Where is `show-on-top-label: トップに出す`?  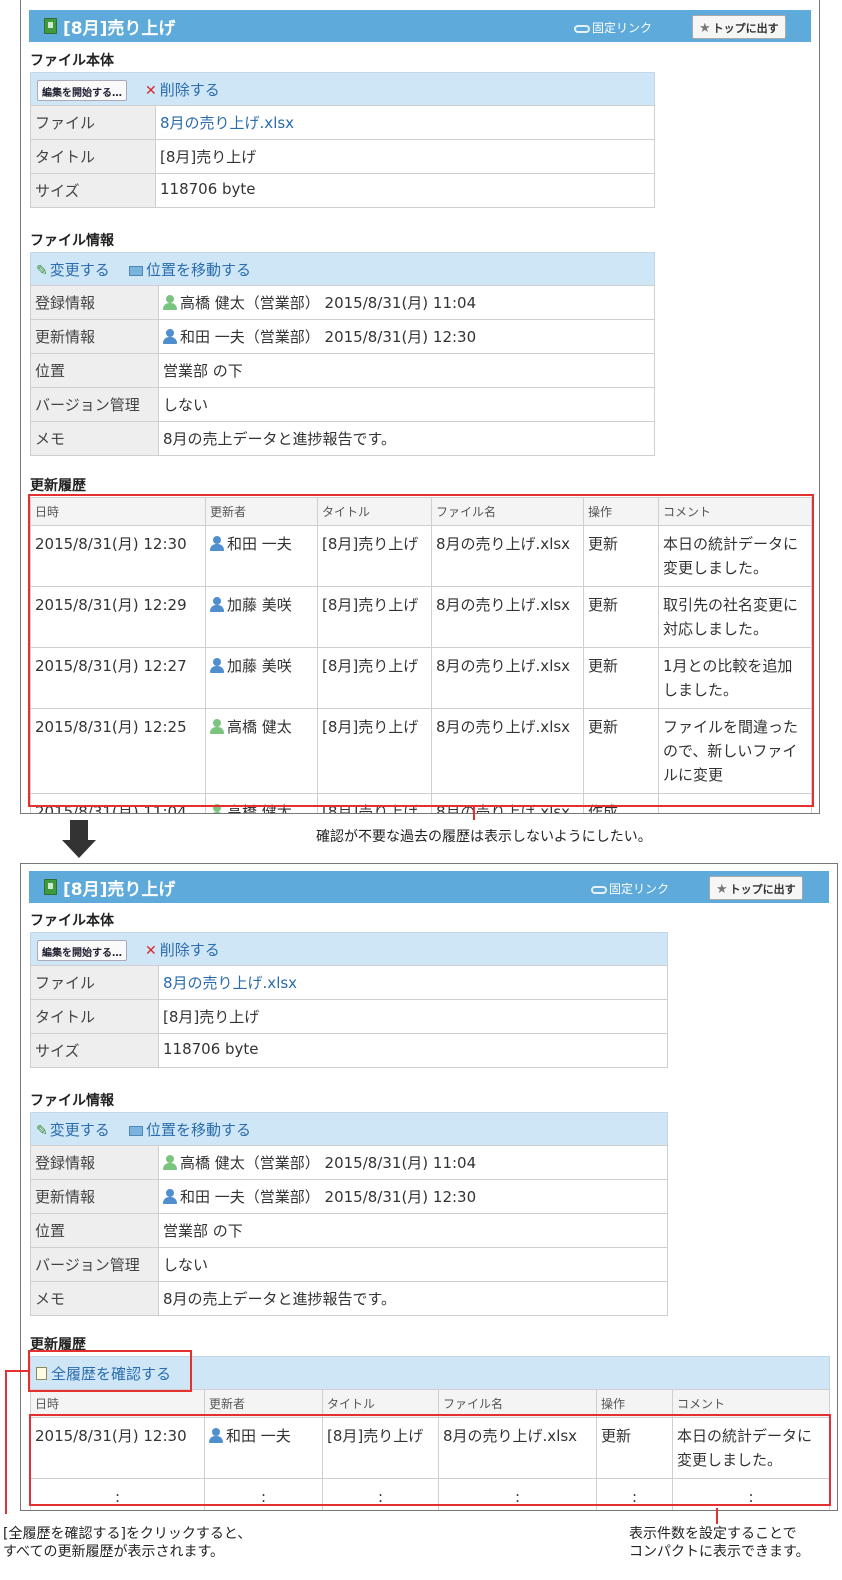 show-on-top-label: トップに出す is located at coordinates (762, 889).